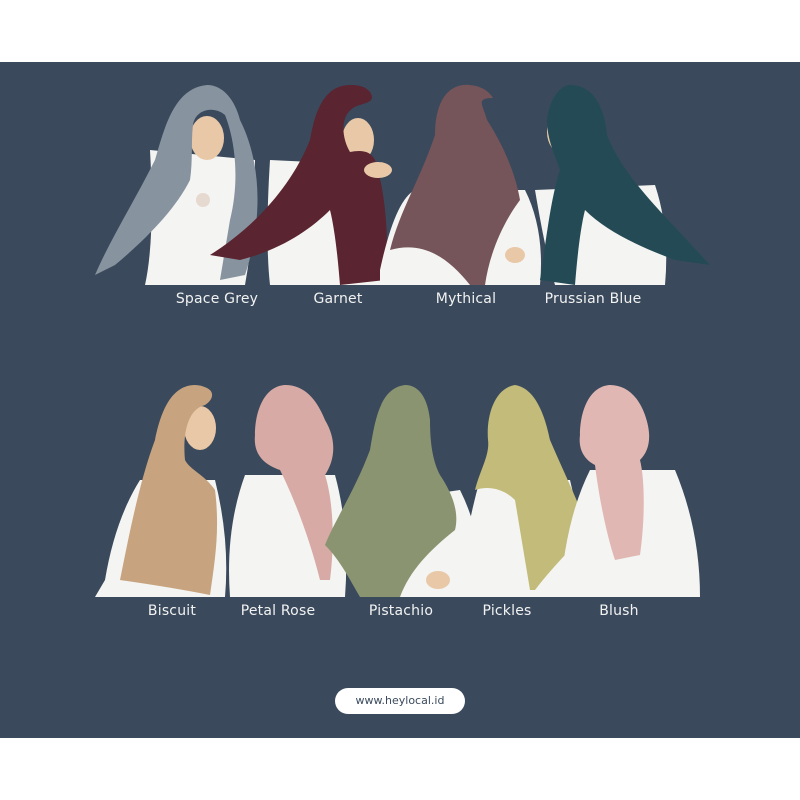 The width and height of the screenshot is (800, 800). I want to click on model-prussian-blue, so click(622, 185).